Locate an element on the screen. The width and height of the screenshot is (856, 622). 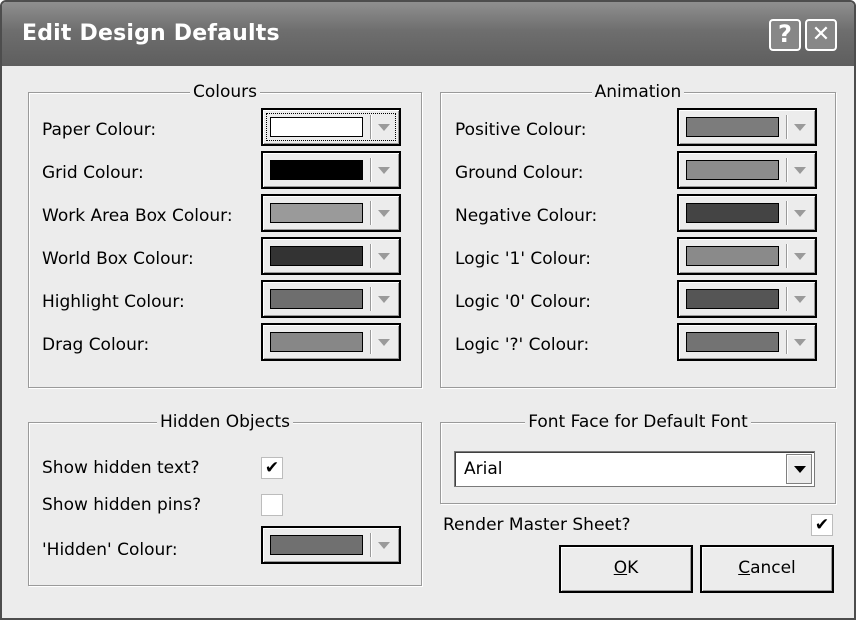
cancel-button: Cancel is located at coordinates (767, 569).